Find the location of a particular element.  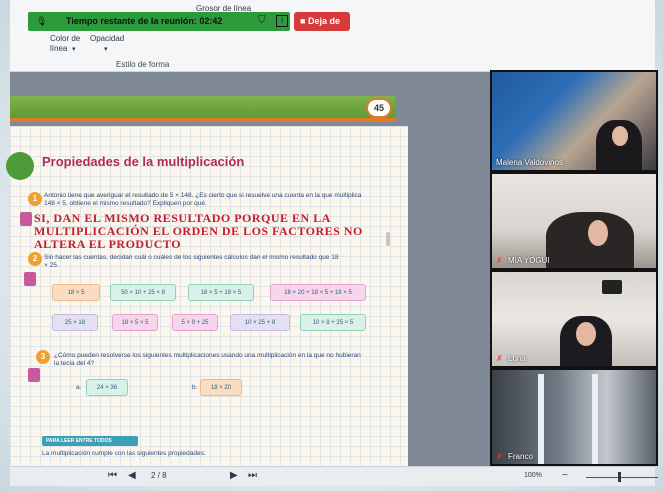

opacity-button: Opacidad is located at coordinates (107, 38).